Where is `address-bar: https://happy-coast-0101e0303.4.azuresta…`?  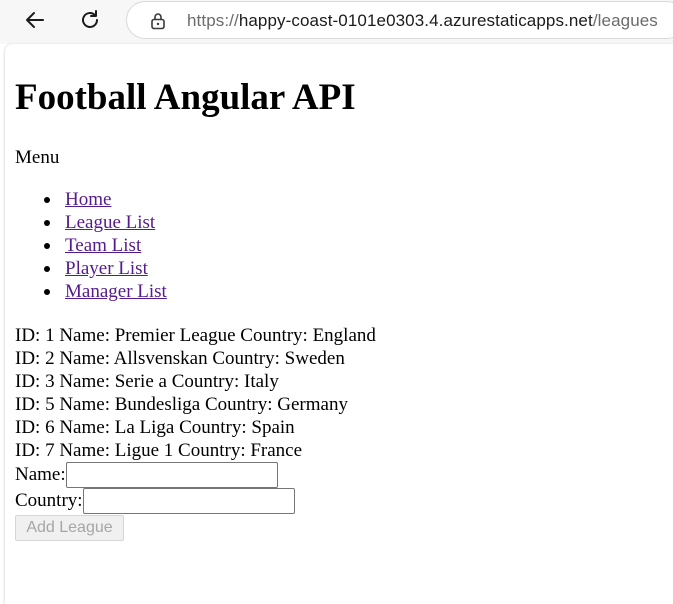
address-bar: https://happy-coast-0101e0303.4.azuresta… is located at coordinates (399, 20).